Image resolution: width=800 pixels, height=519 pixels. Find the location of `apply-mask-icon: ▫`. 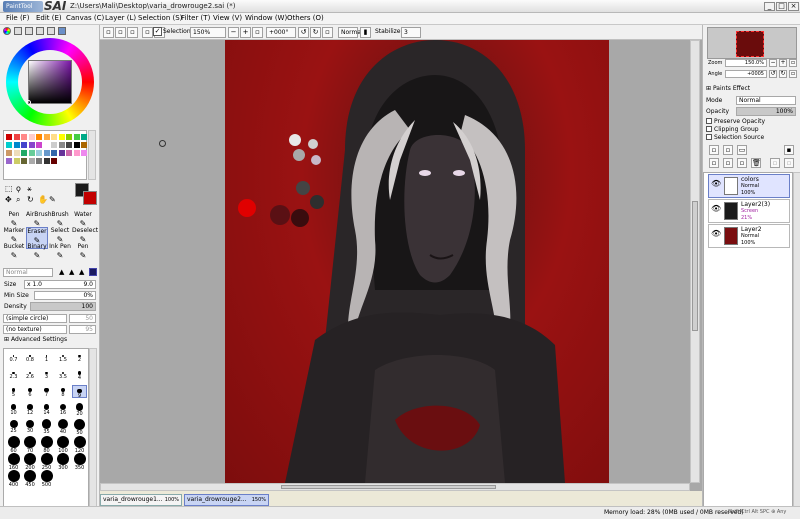

apply-mask-icon: ▫ is located at coordinates (775, 163).